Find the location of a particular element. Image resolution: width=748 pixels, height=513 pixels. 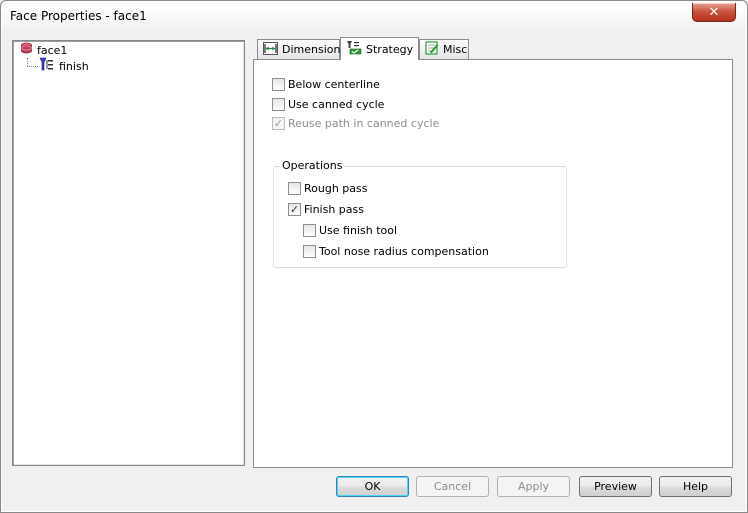

tab-label: Strategy is located at coordinates (390, 49).